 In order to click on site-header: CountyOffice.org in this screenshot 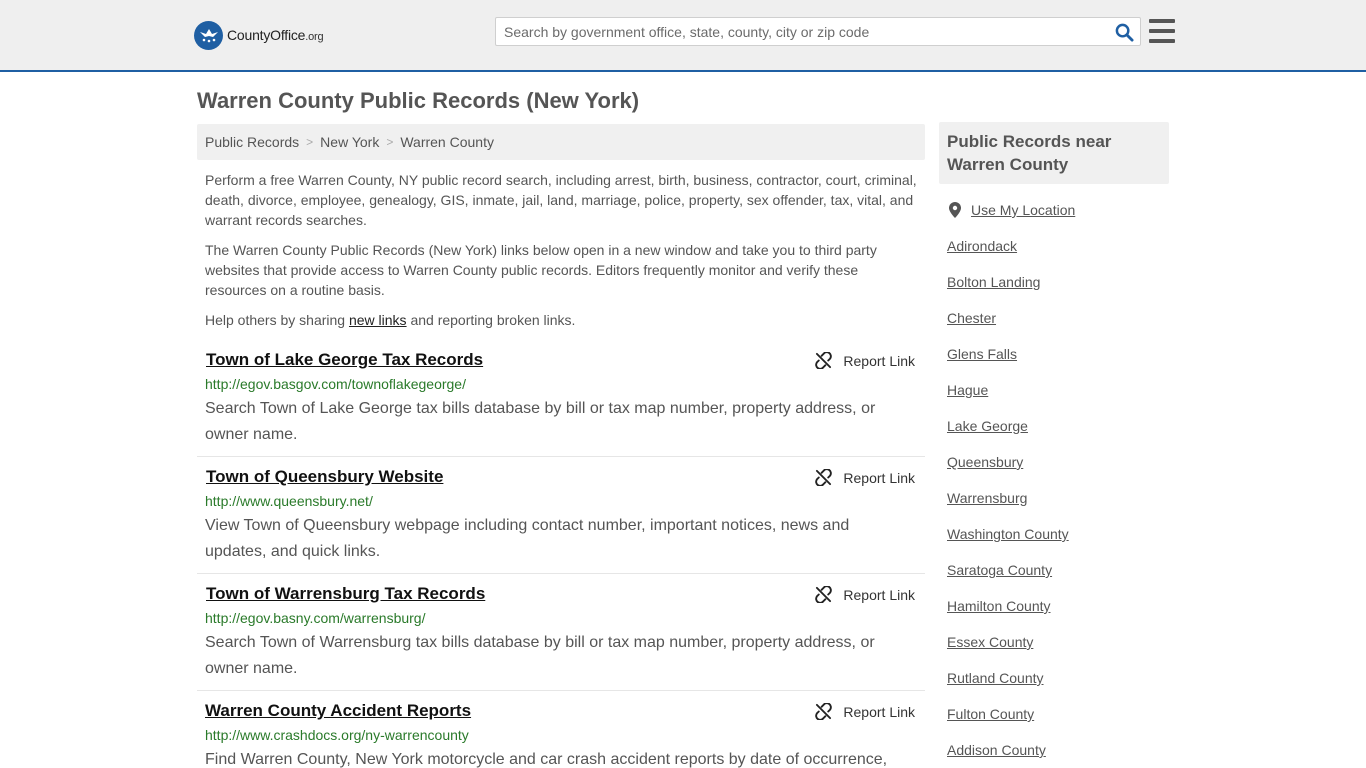, I will do `click(683, 36)`.